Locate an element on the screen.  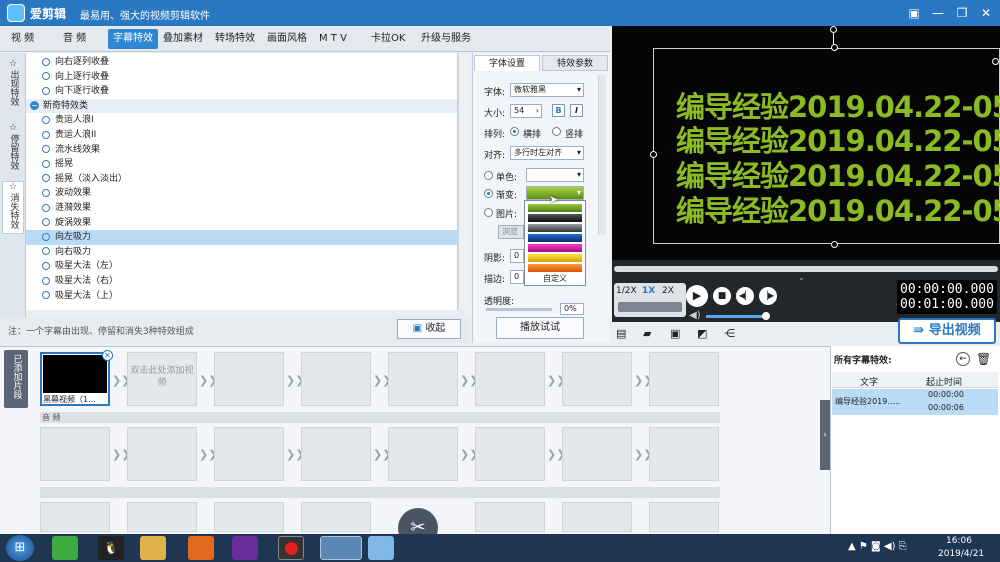
solid-color-select: ▾ is located at coordinates (555, 175).